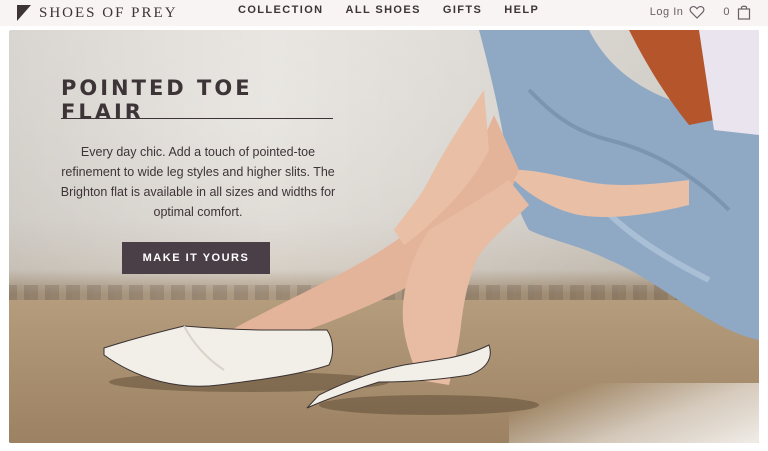 The height and width of the screenshot is (451, 768). I want to click on brand-name: SHOES OF PREY, so click(108, 12).